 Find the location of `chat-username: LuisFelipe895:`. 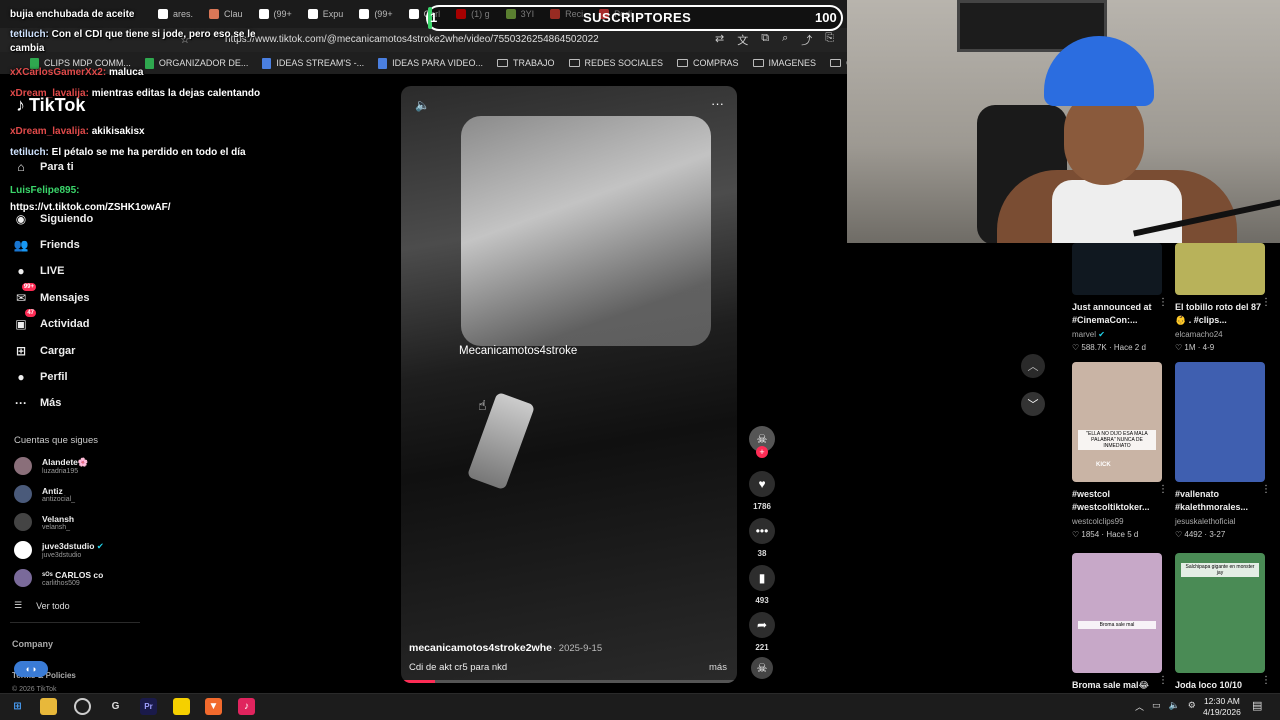

chat-username: LuisFelipe895: is located at coordinates (45, 190).